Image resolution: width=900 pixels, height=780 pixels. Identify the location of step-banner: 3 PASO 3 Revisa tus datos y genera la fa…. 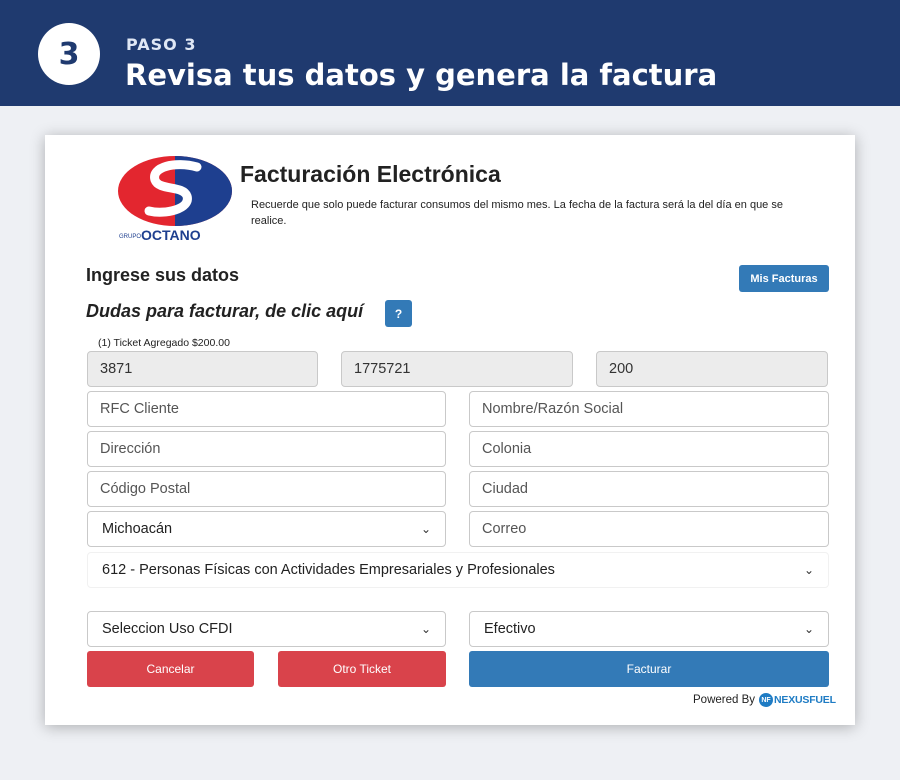
(450, 53).